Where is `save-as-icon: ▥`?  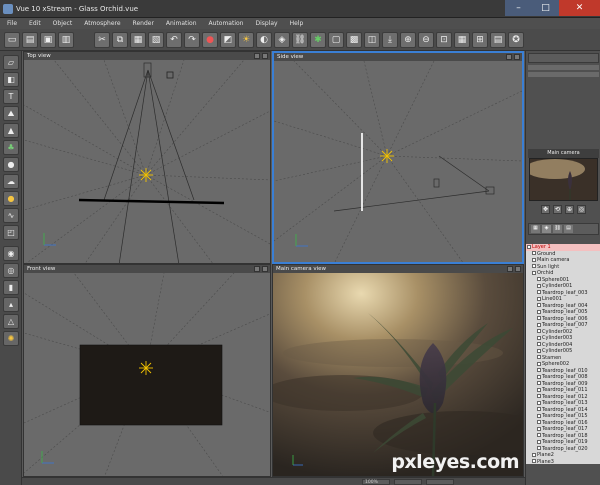 save-as-icon: ▥ is located at coordinates (66, 40).